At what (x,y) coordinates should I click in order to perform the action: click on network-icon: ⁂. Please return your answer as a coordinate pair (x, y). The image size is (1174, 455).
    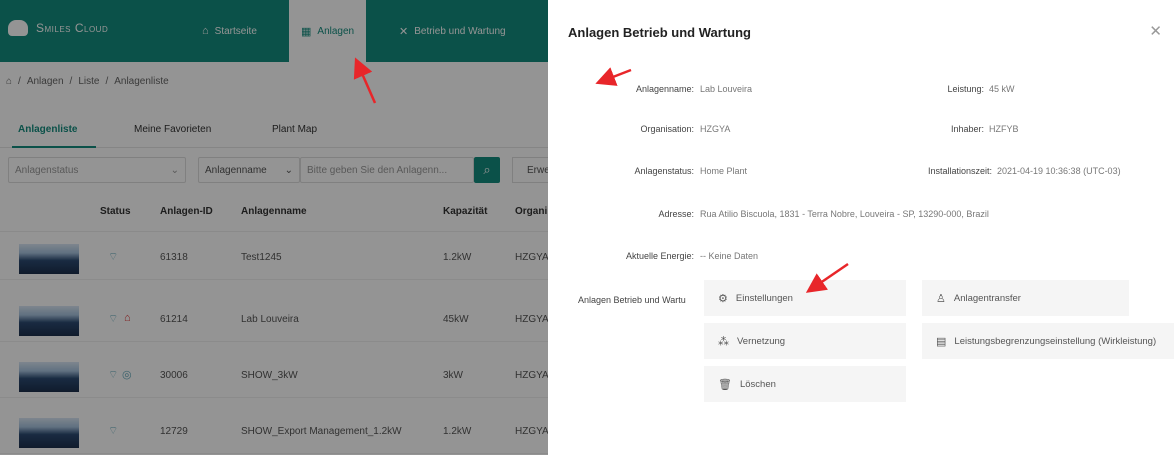
    Looking at the image, I should click on (723, 341).